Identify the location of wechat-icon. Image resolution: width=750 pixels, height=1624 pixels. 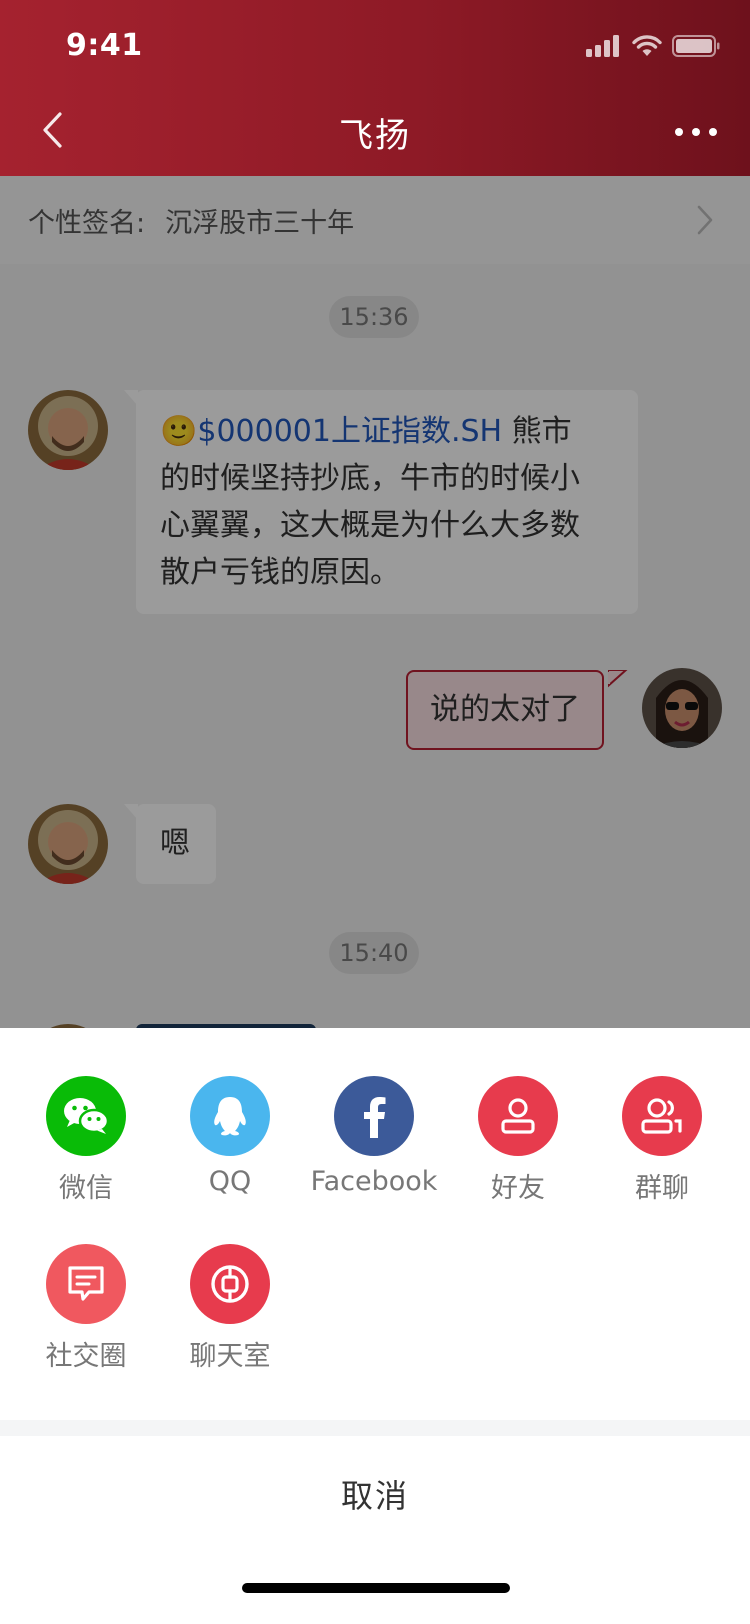
(87, 1116).